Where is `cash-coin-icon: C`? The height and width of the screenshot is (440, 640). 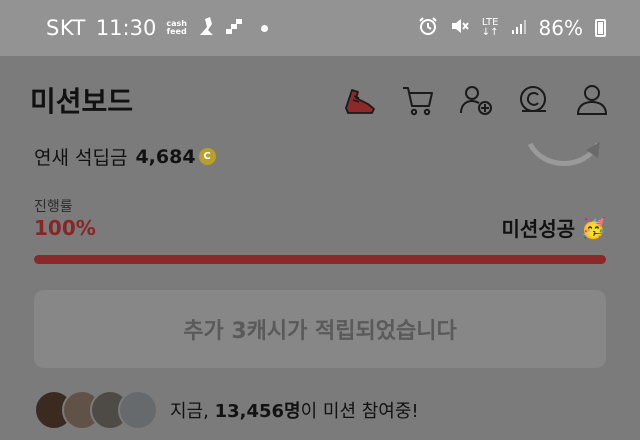 cash-coin-icon: C is located at coordinates (207, 156).